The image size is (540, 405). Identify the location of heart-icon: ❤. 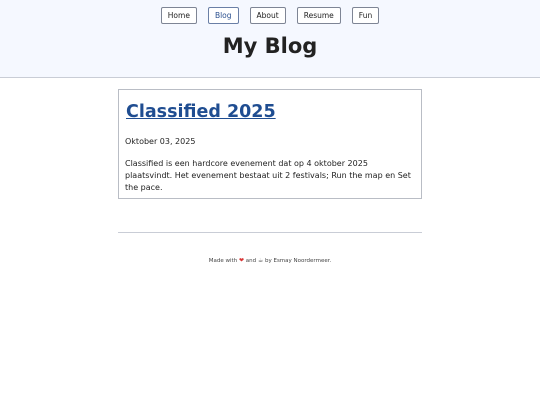
(241, 260).